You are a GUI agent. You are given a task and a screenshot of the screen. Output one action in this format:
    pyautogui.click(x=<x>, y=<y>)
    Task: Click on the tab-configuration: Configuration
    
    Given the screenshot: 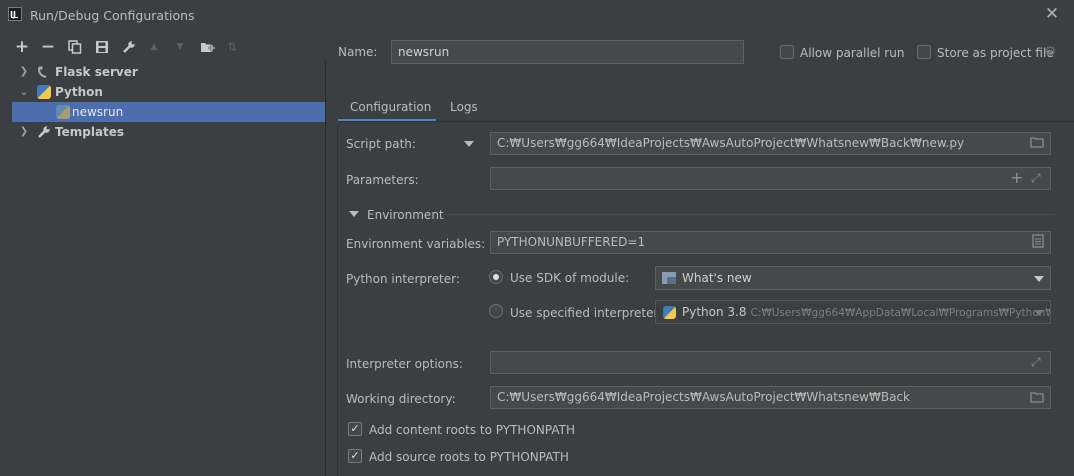 What is the action you would take?
    pyautogui.click(x=387, y=109)
    